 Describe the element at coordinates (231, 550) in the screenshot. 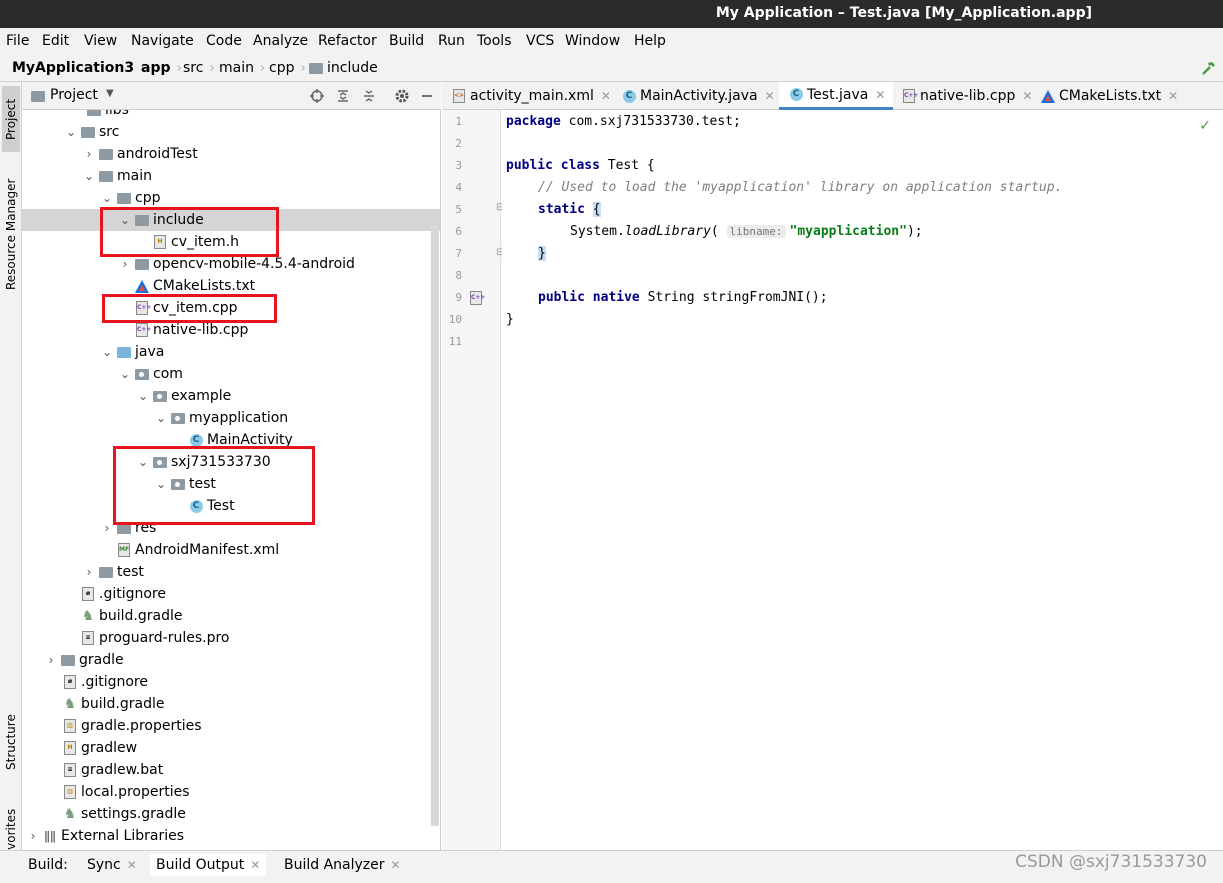

I see `tree-item-androidmanifest: MF AndroidManifest.xml` at that location.